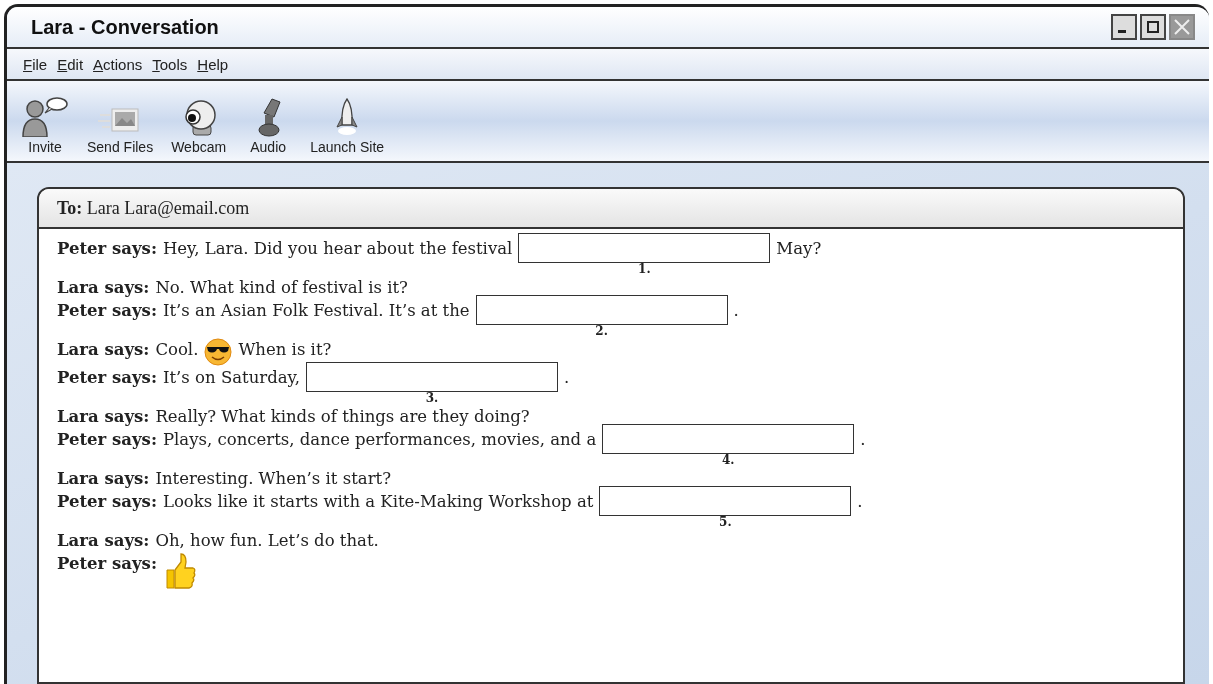 Image resolution: width=1213 pixels, height=684 pixels. Describe the element at coordinates (45, 117) in the screenshot. I see `person-speech-icon` at that location.